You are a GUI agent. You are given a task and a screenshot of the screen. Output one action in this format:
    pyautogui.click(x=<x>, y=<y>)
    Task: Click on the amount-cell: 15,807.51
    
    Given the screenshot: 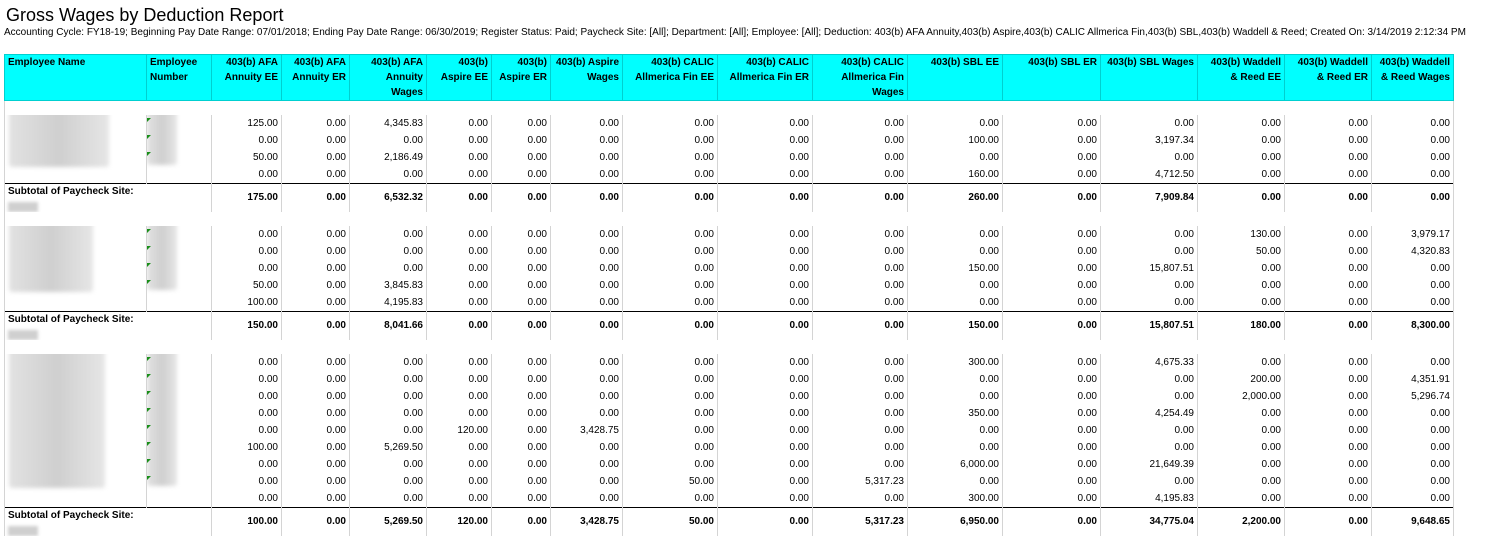 What is the action you would take?
    pyautogui.click(x=1149, y=268)
    